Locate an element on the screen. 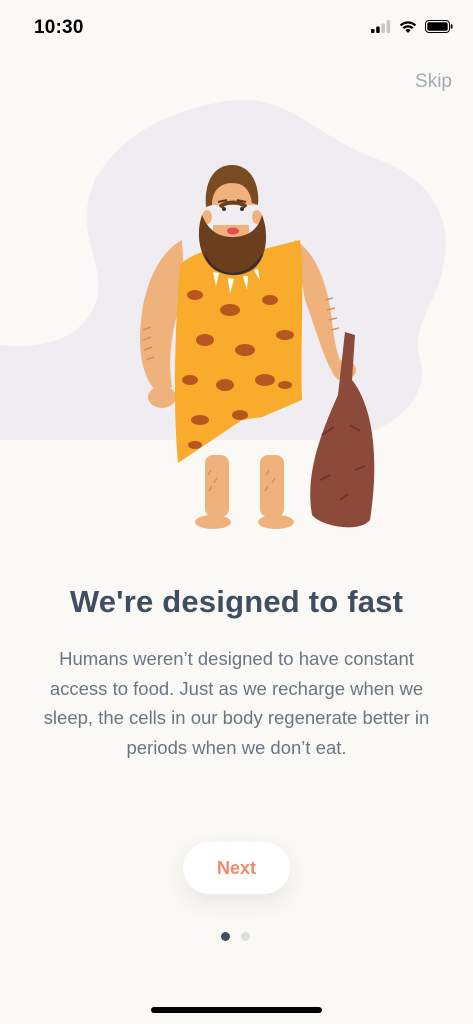 Image resolution: width=473 pixels, height=1024 pixels. next-button: Next is located at coordinates (236, 868).